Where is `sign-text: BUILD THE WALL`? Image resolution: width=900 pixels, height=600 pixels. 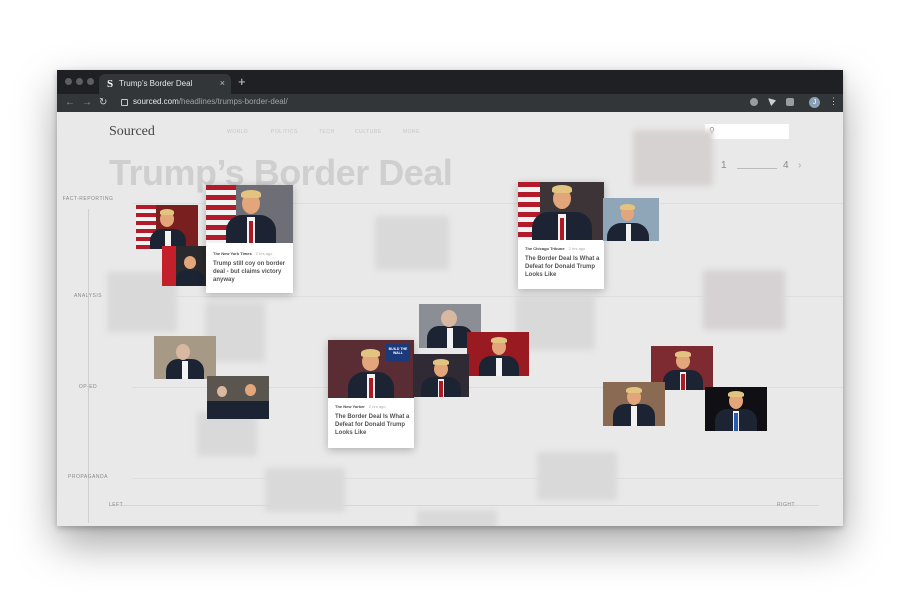 sign-text: BUILD THE WALL is located at coordinates (398, 351).